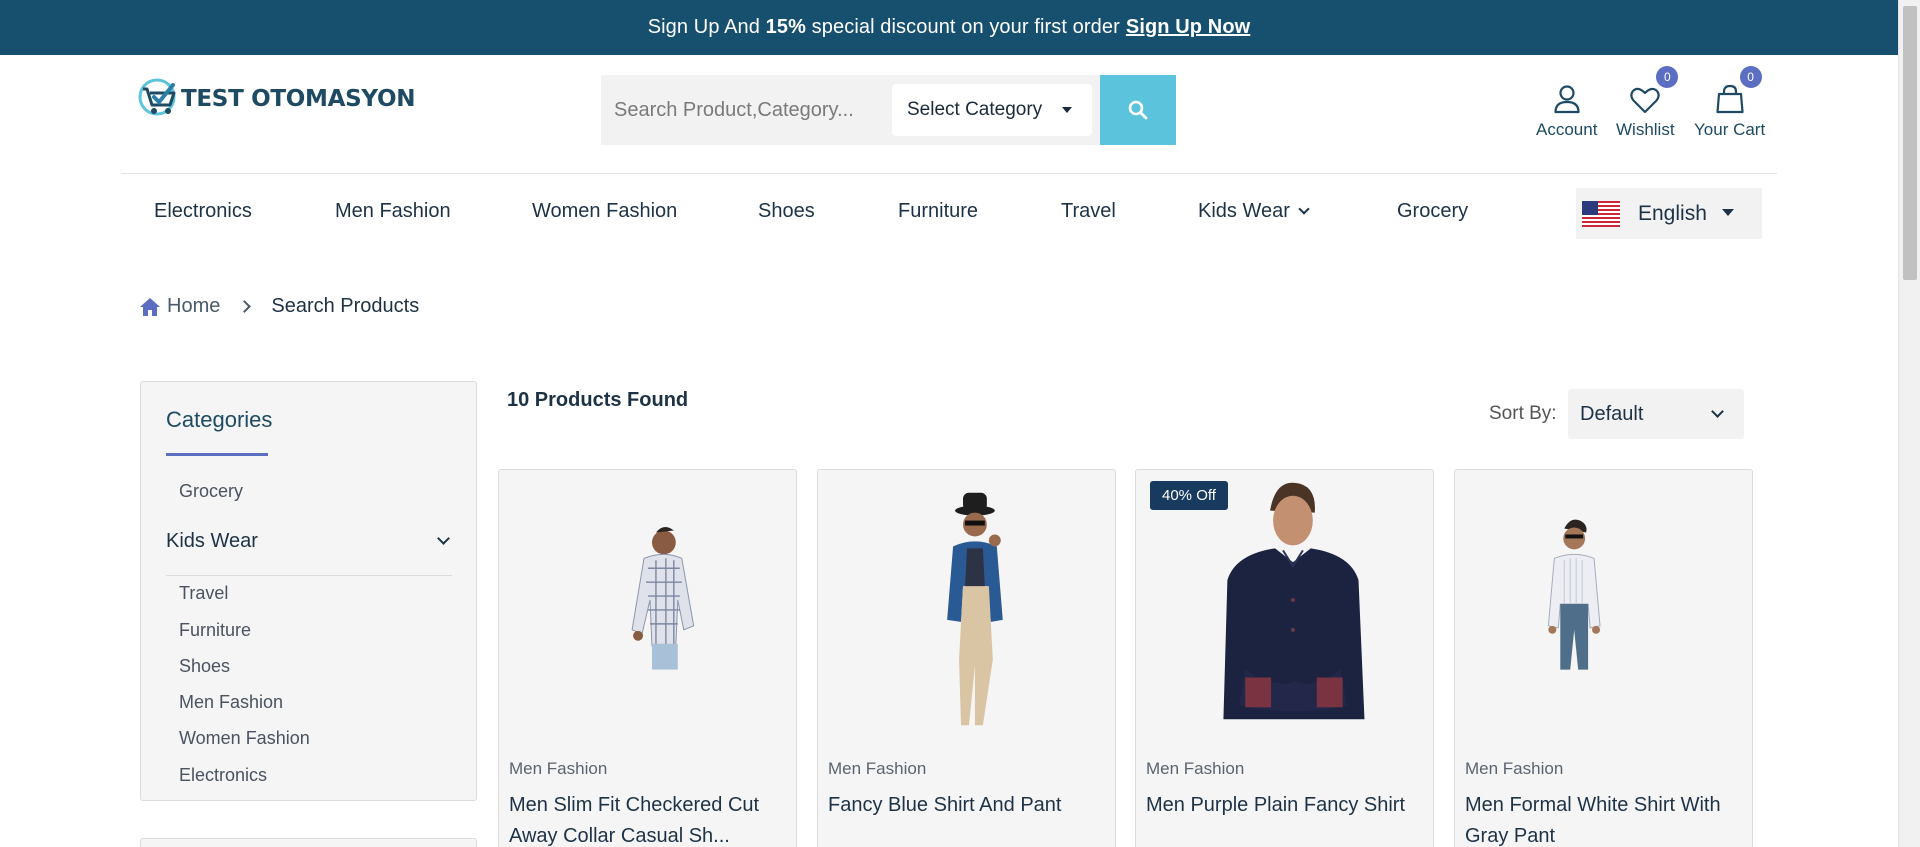 This screenshot has width=1920, height=847. I want to click on page-scrollbar, so click(1909, 423).